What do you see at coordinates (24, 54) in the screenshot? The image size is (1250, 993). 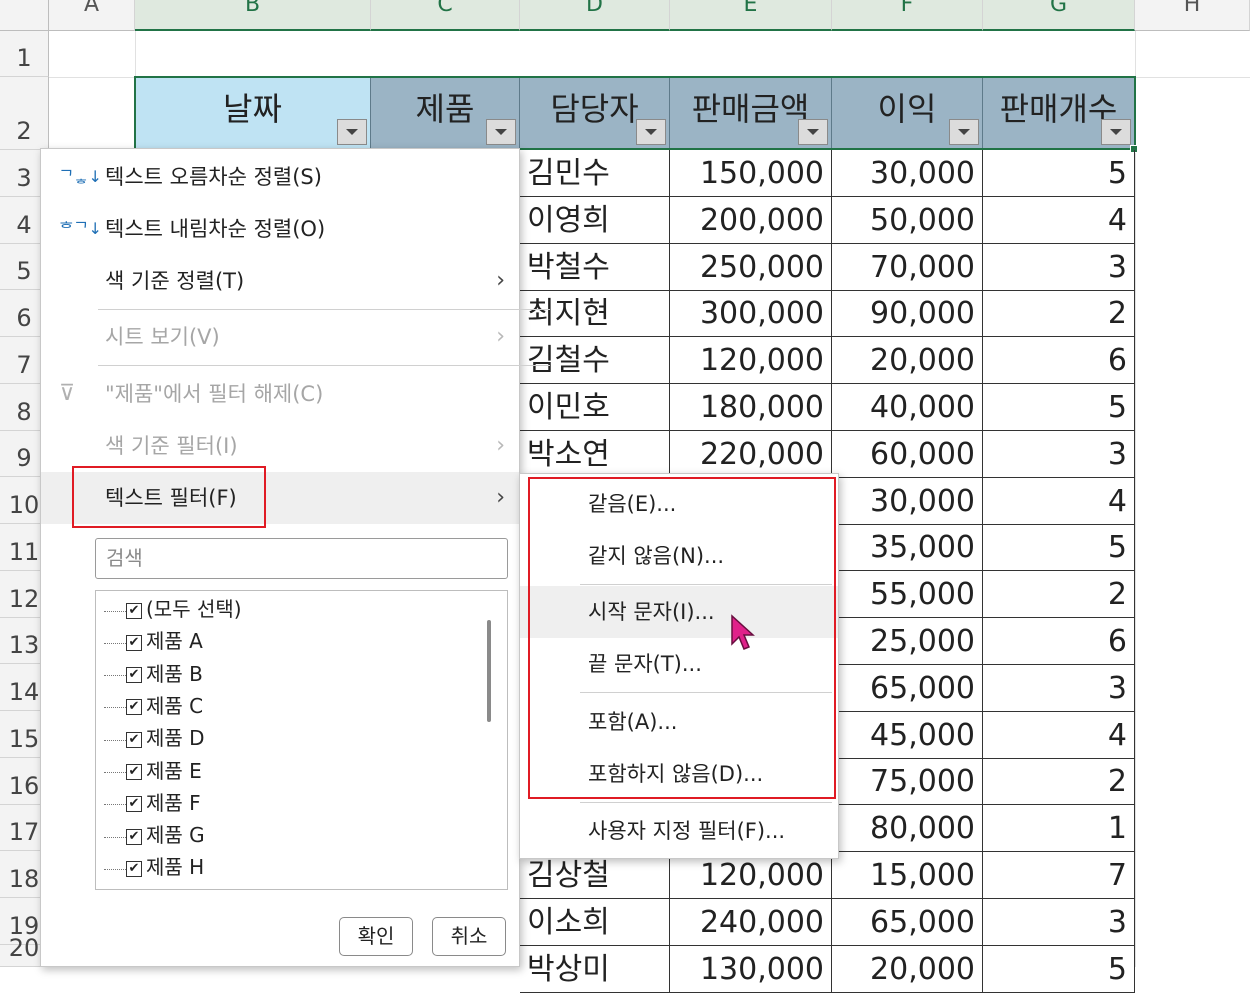 I see `row-header: 1` at bounding box center [24, 54].